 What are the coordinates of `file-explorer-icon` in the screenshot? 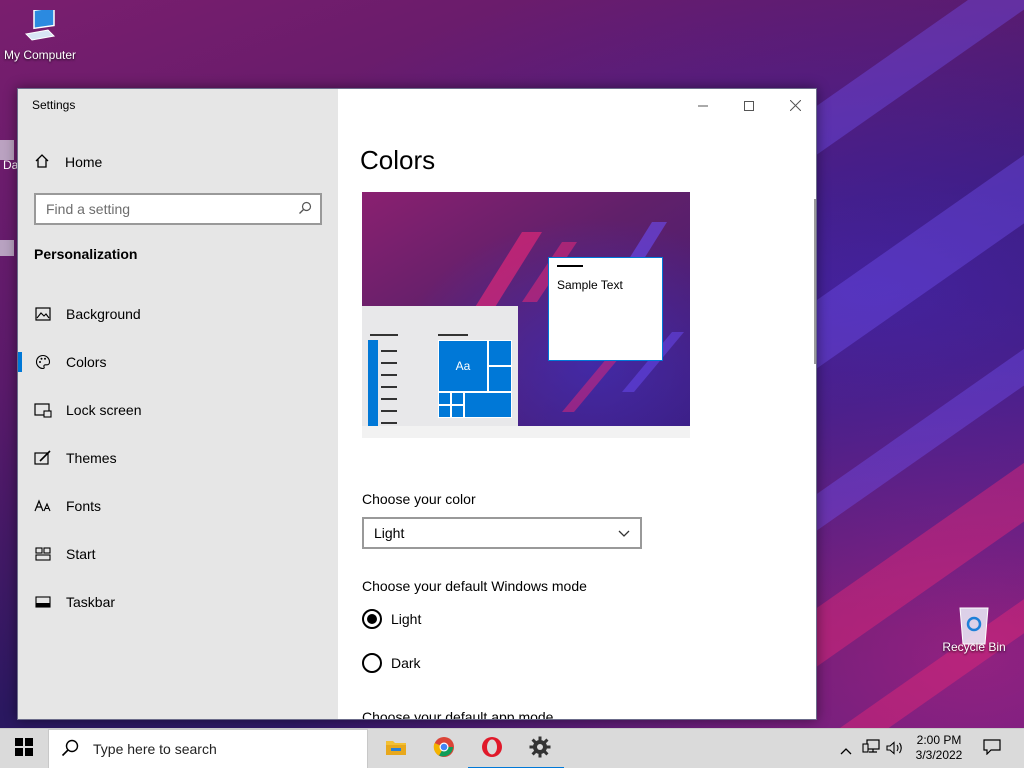 It's located at (396, 749).